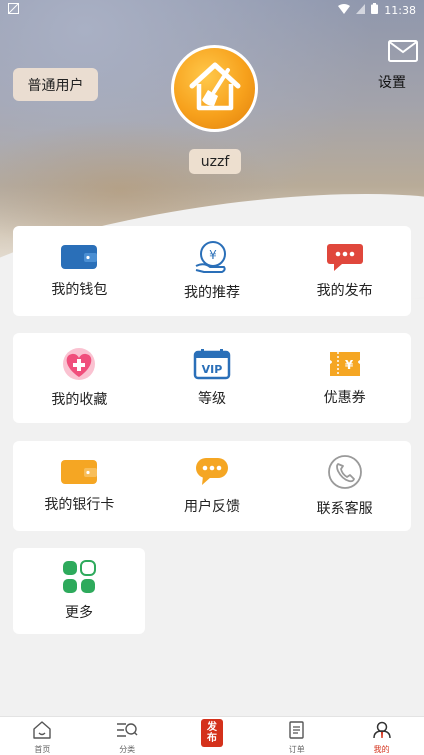 The image size is (424, 755). What do you see at coordinates (79, 577) in the screenshot?
I see `more-icon` at bounding box center [79, 577].